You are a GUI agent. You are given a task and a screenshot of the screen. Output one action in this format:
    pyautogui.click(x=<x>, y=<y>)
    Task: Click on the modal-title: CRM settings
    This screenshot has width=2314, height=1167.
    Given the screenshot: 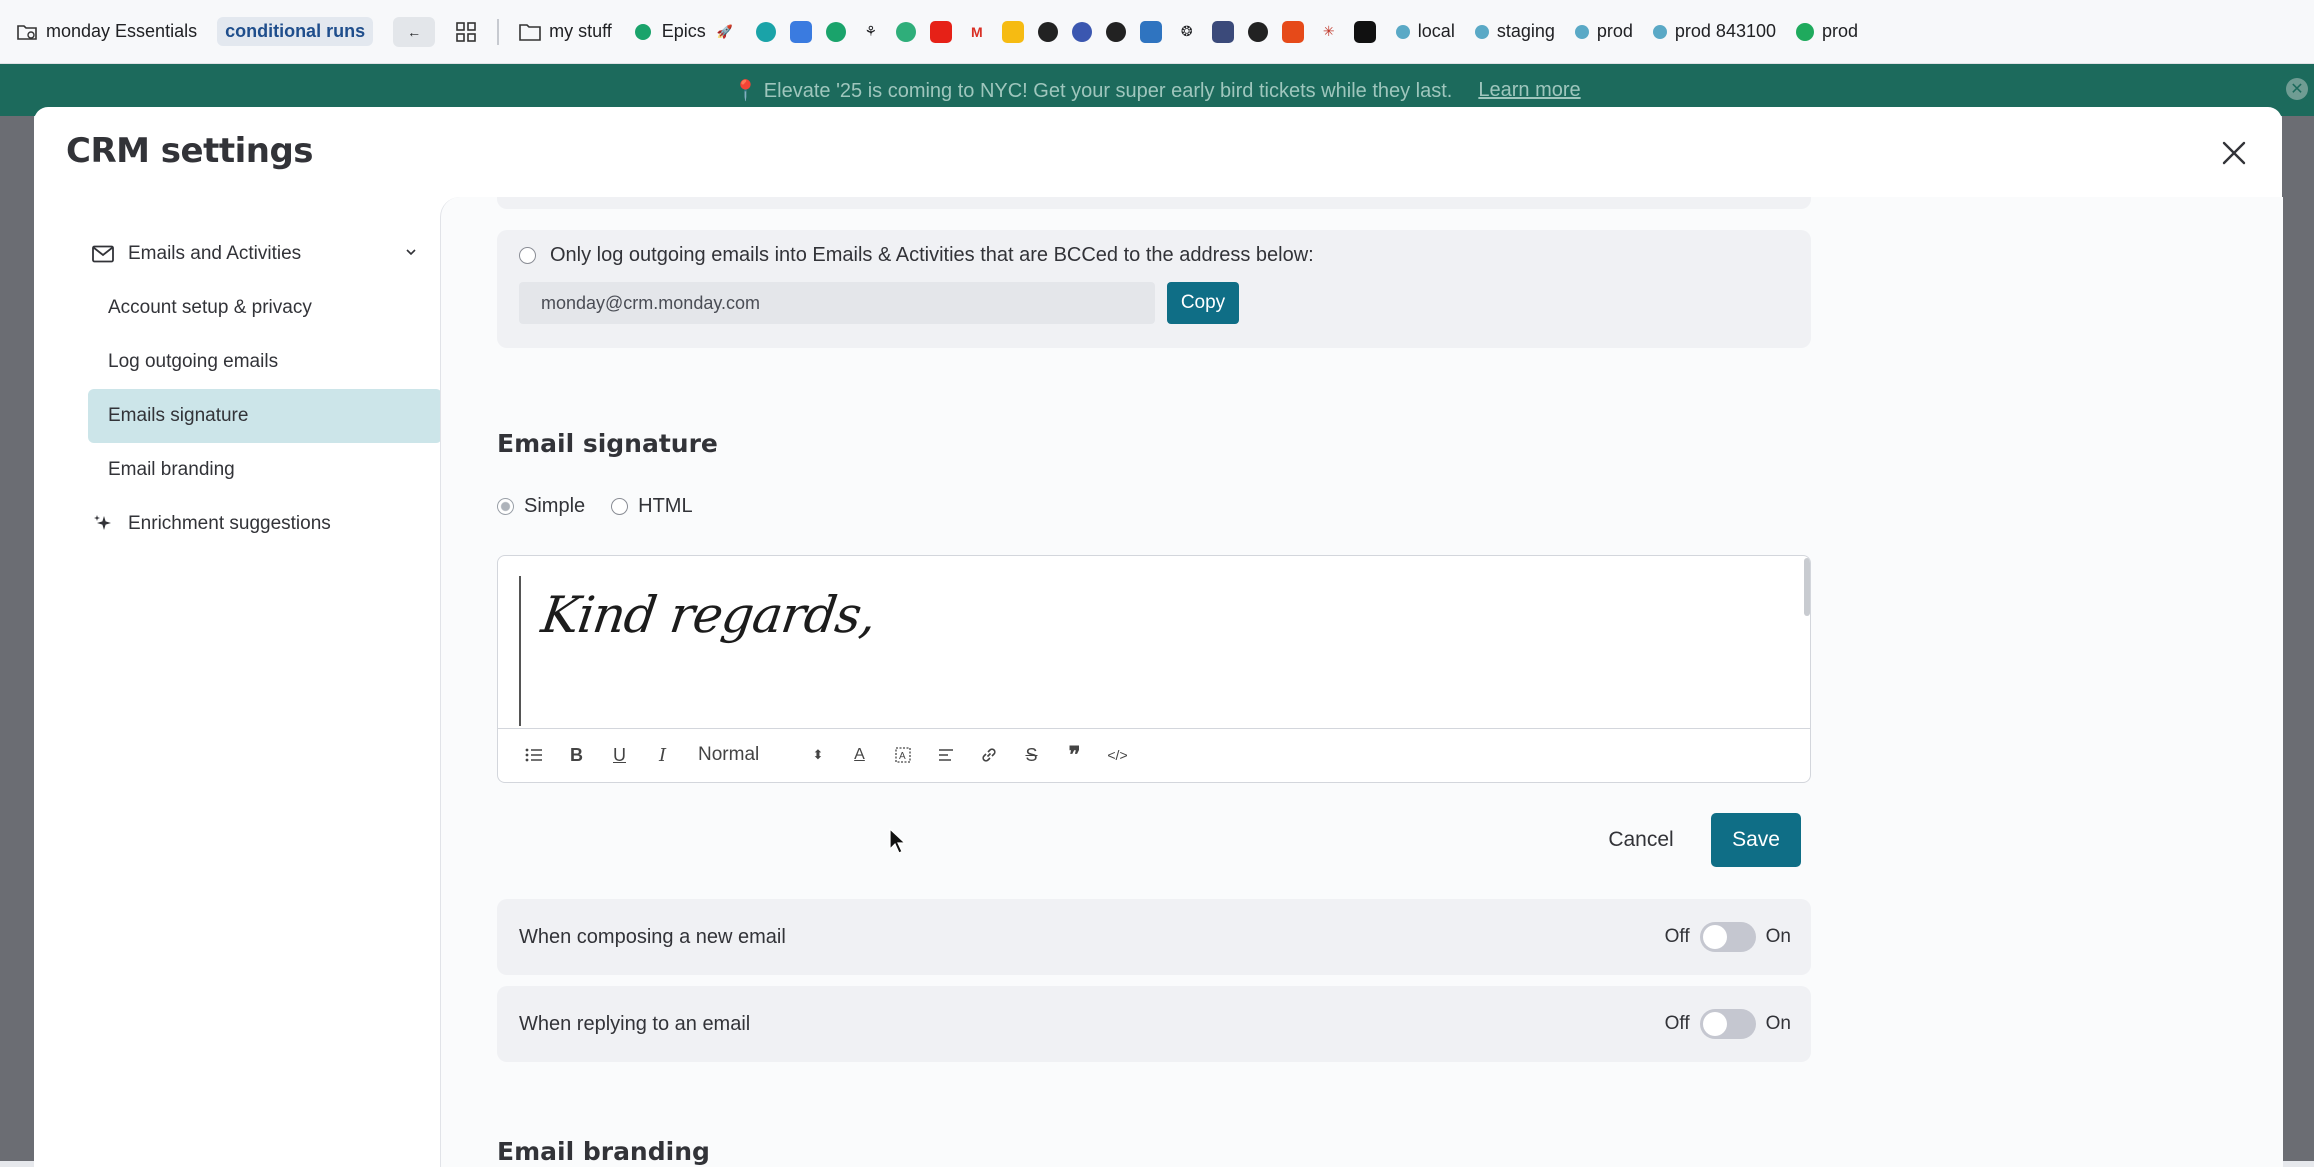 What is the action you would take?
    pyautogui.click(x=190, y=151)
    